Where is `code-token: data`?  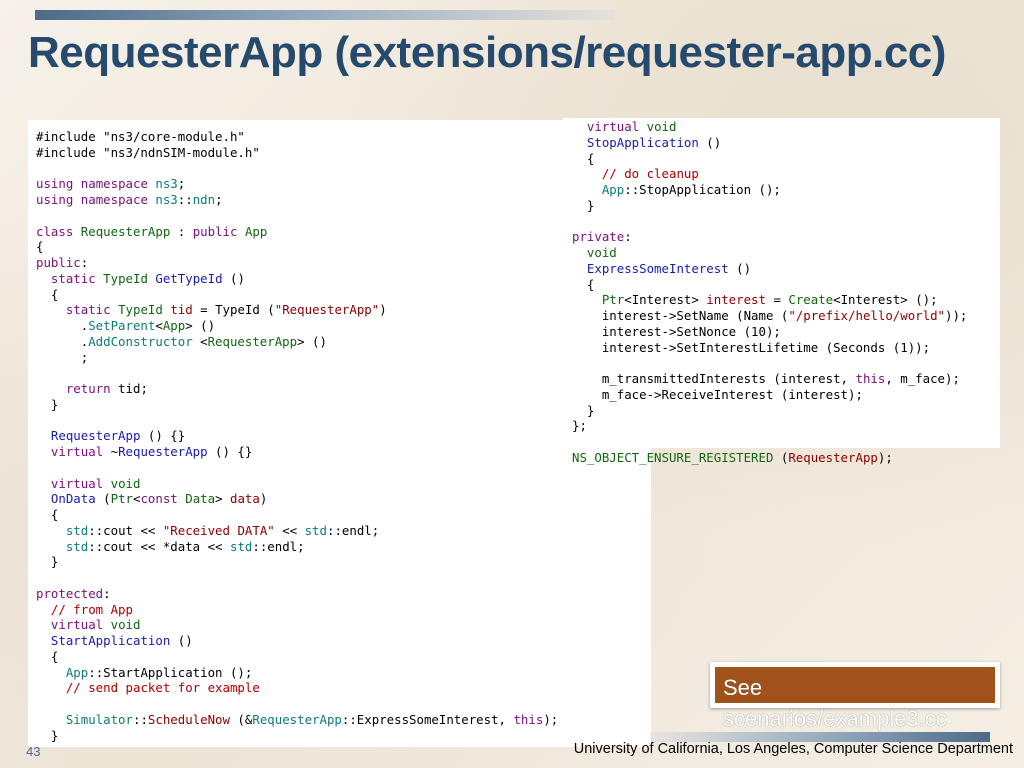 code-token: data is located at coordinates (245, 499).